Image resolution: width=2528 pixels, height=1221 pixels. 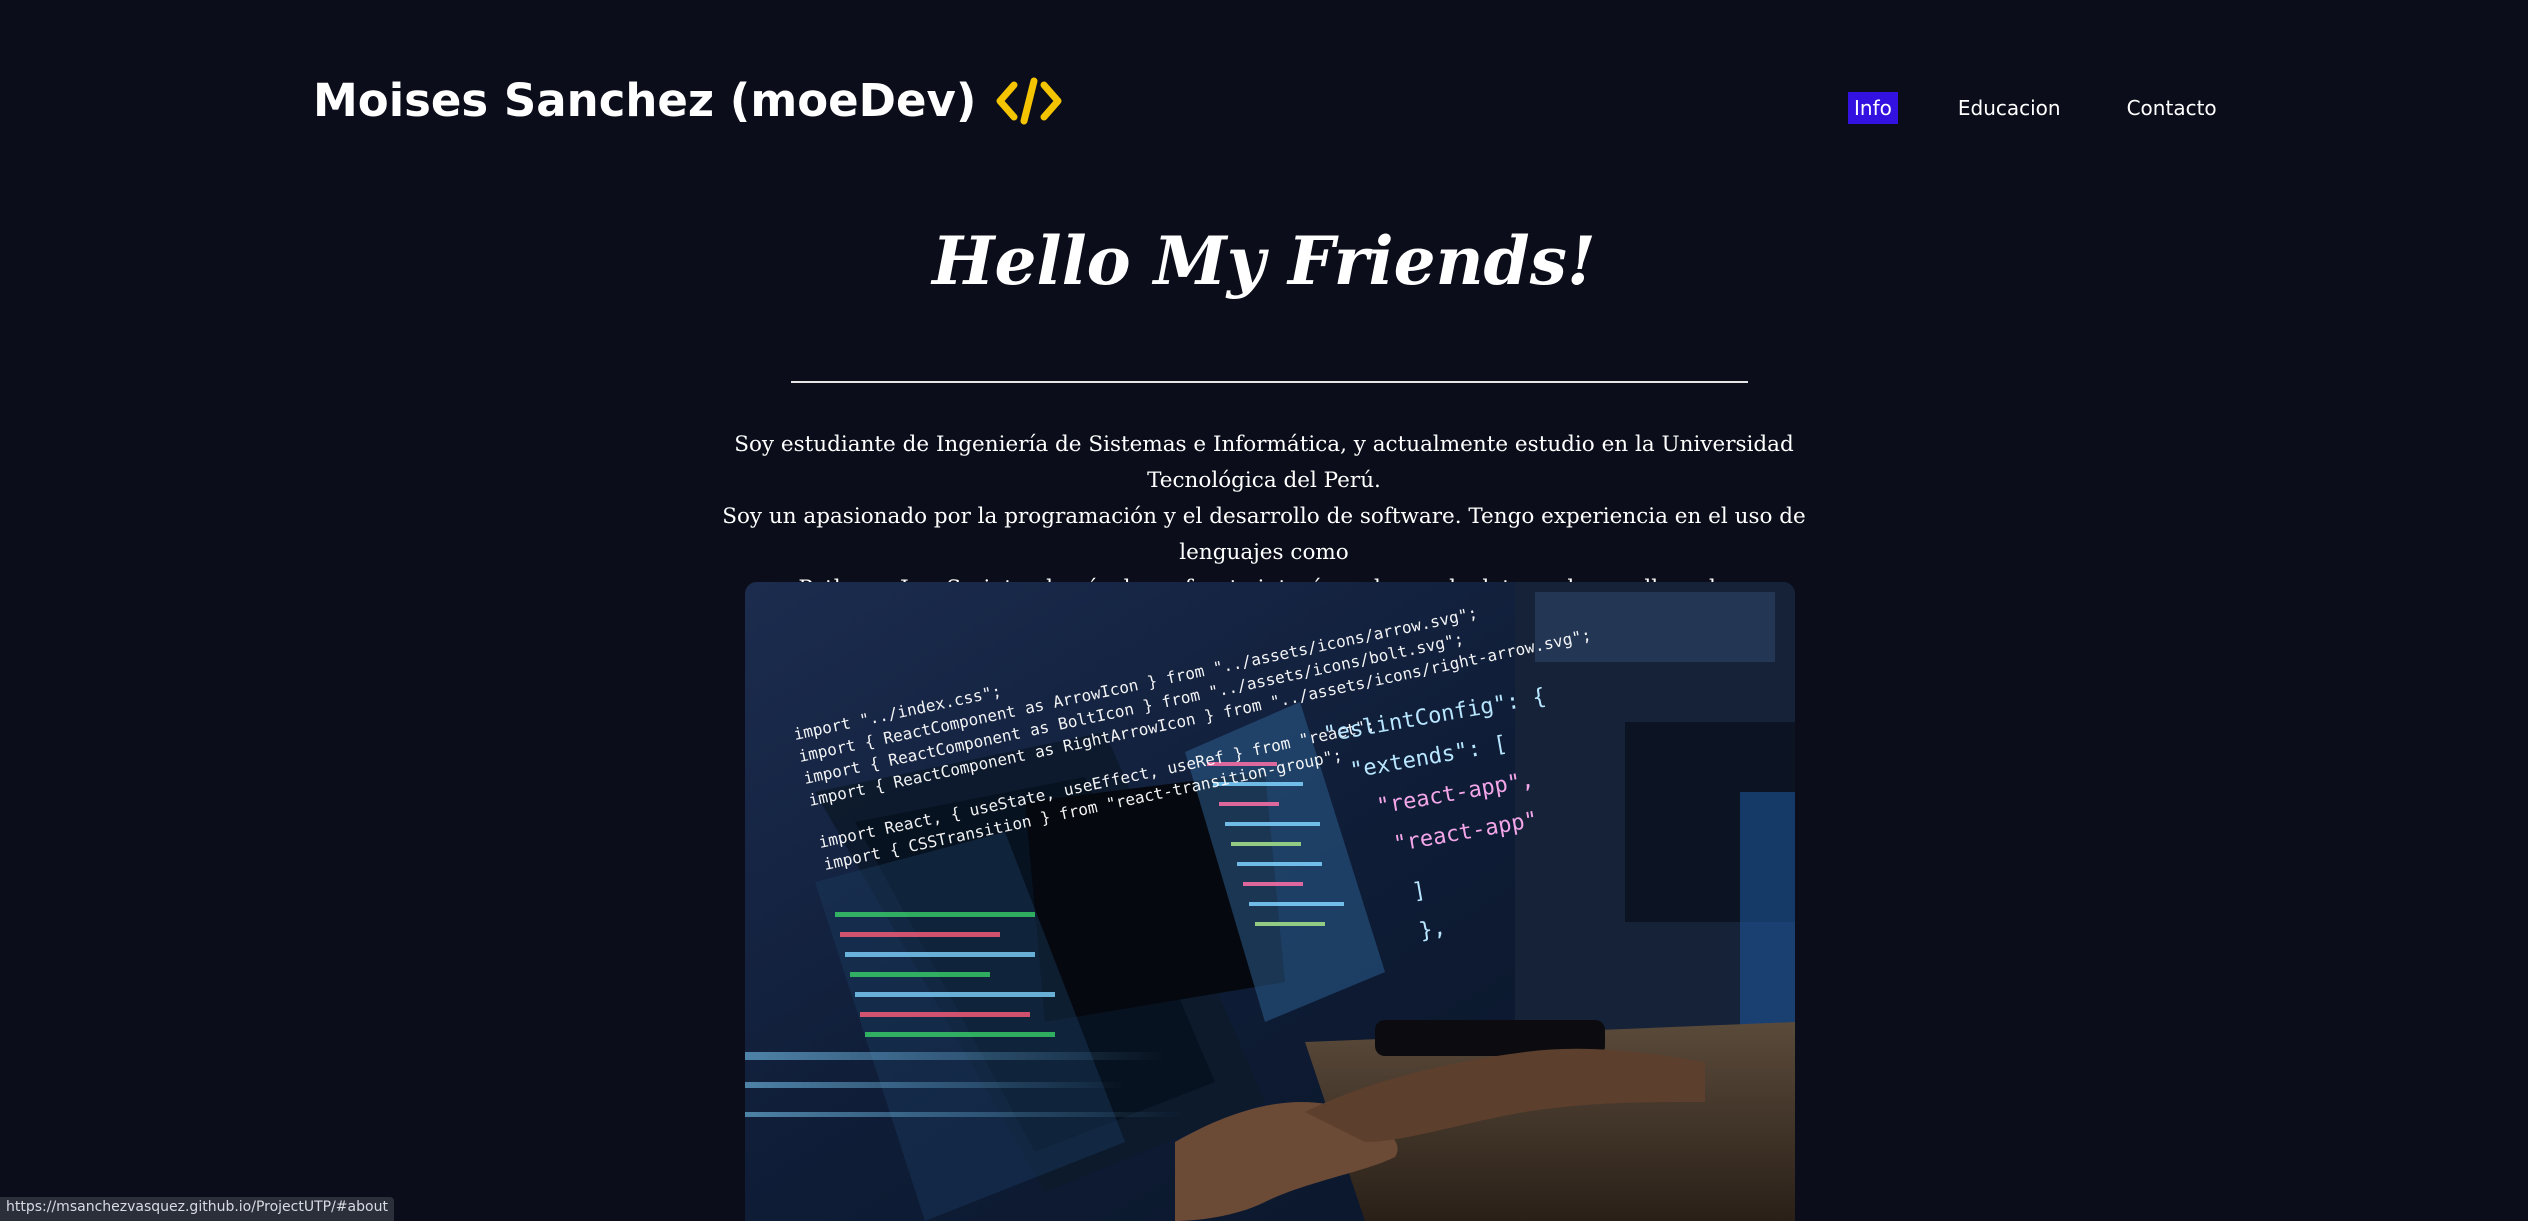 I want to click on brand-name: Moises Sanchez (moeDev), so click(x=644, y=100).